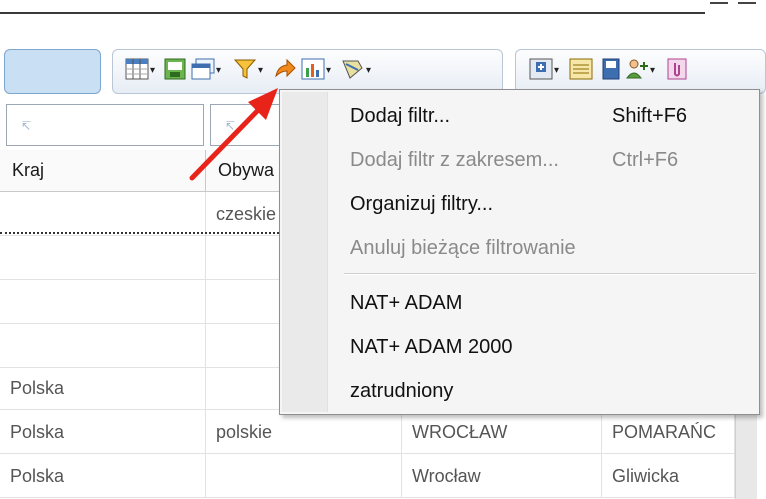  I want to click on add-dropdown-icon: ▾, so click(556, 71).